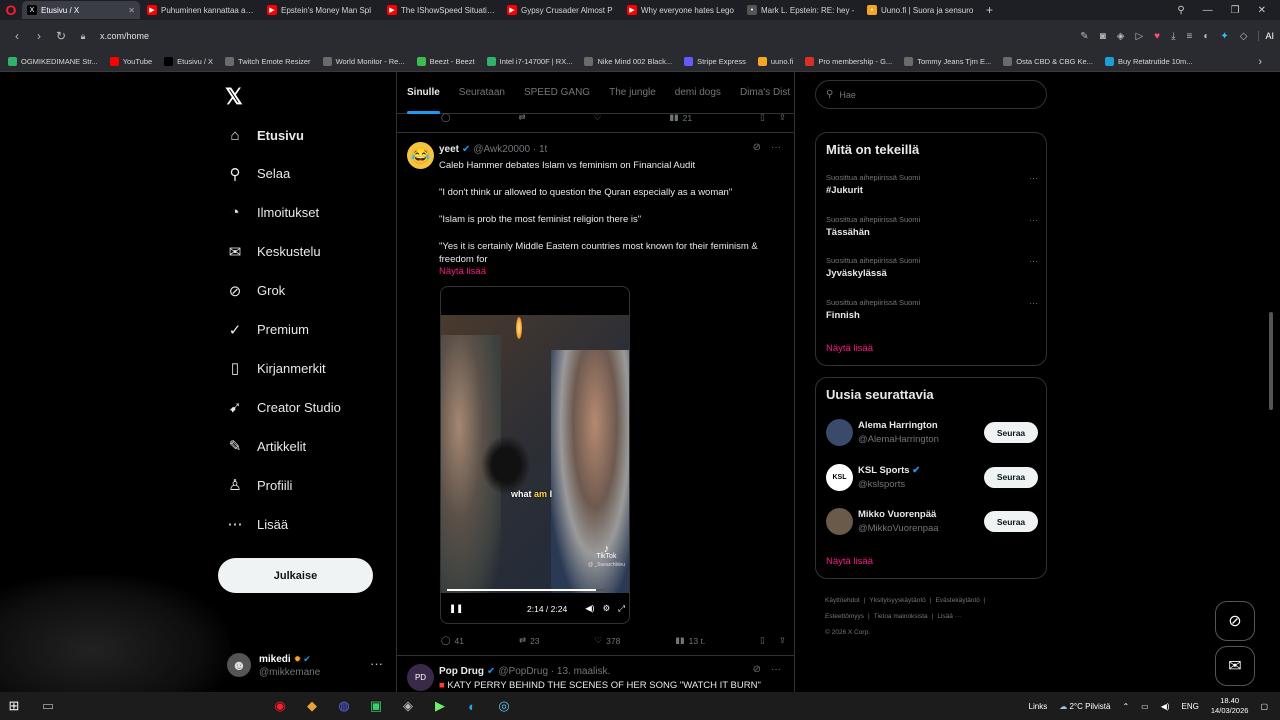 The image size is (1280, 720). I want to click on tweet-author: Pop Drug, so click(461, 671).